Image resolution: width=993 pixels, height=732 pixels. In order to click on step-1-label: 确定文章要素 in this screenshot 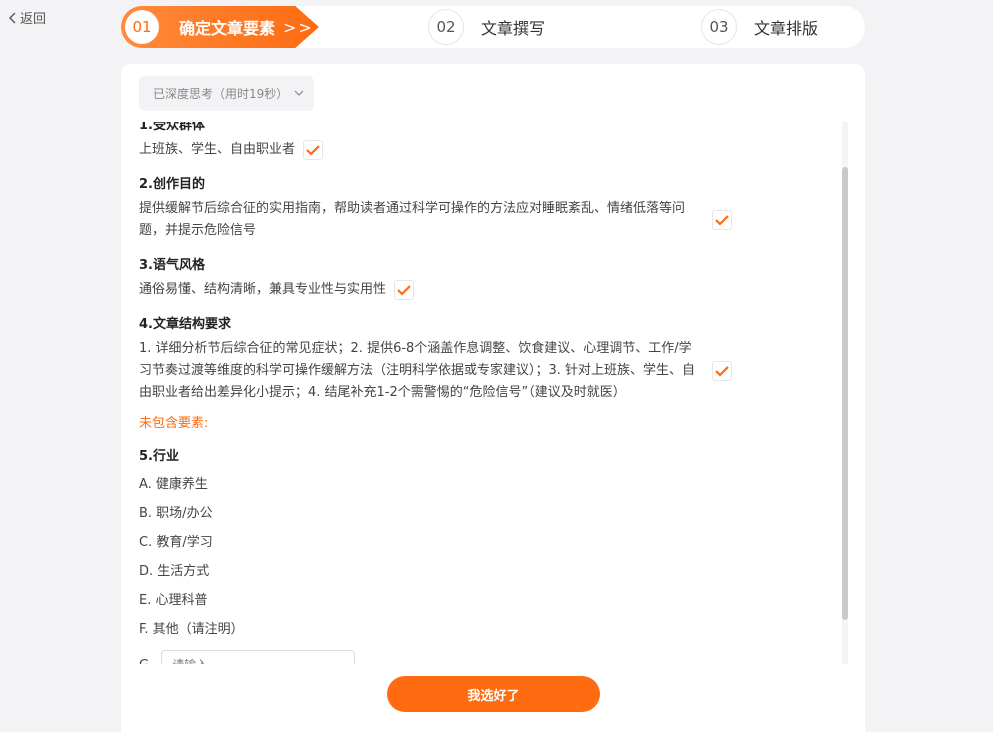, I will do `click(227, 28)`.